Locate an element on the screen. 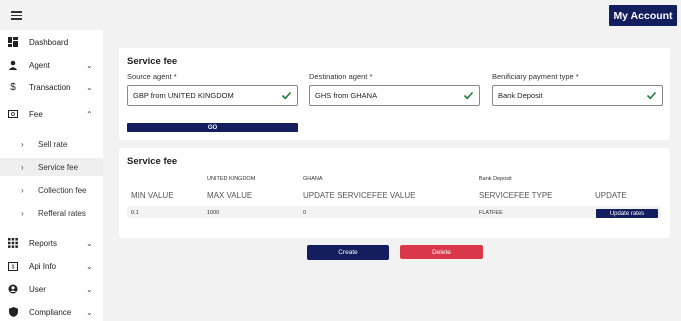 The image size is (681, 321). sidebar-item-label: Compliance is located at coordinates (50, 312).